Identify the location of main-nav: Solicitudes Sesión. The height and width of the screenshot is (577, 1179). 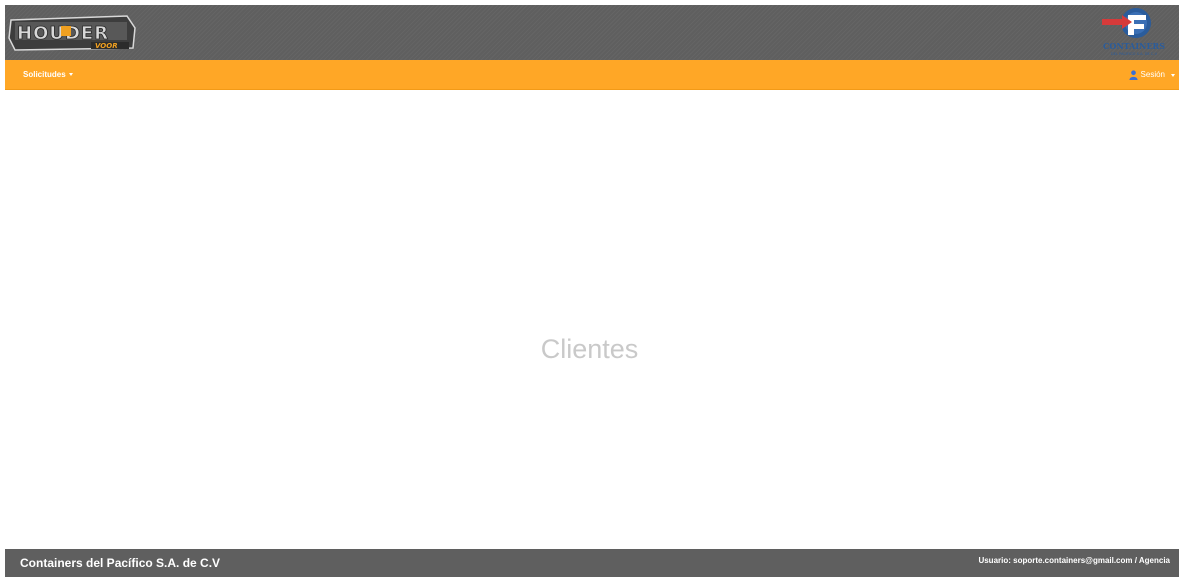
(592, 75).